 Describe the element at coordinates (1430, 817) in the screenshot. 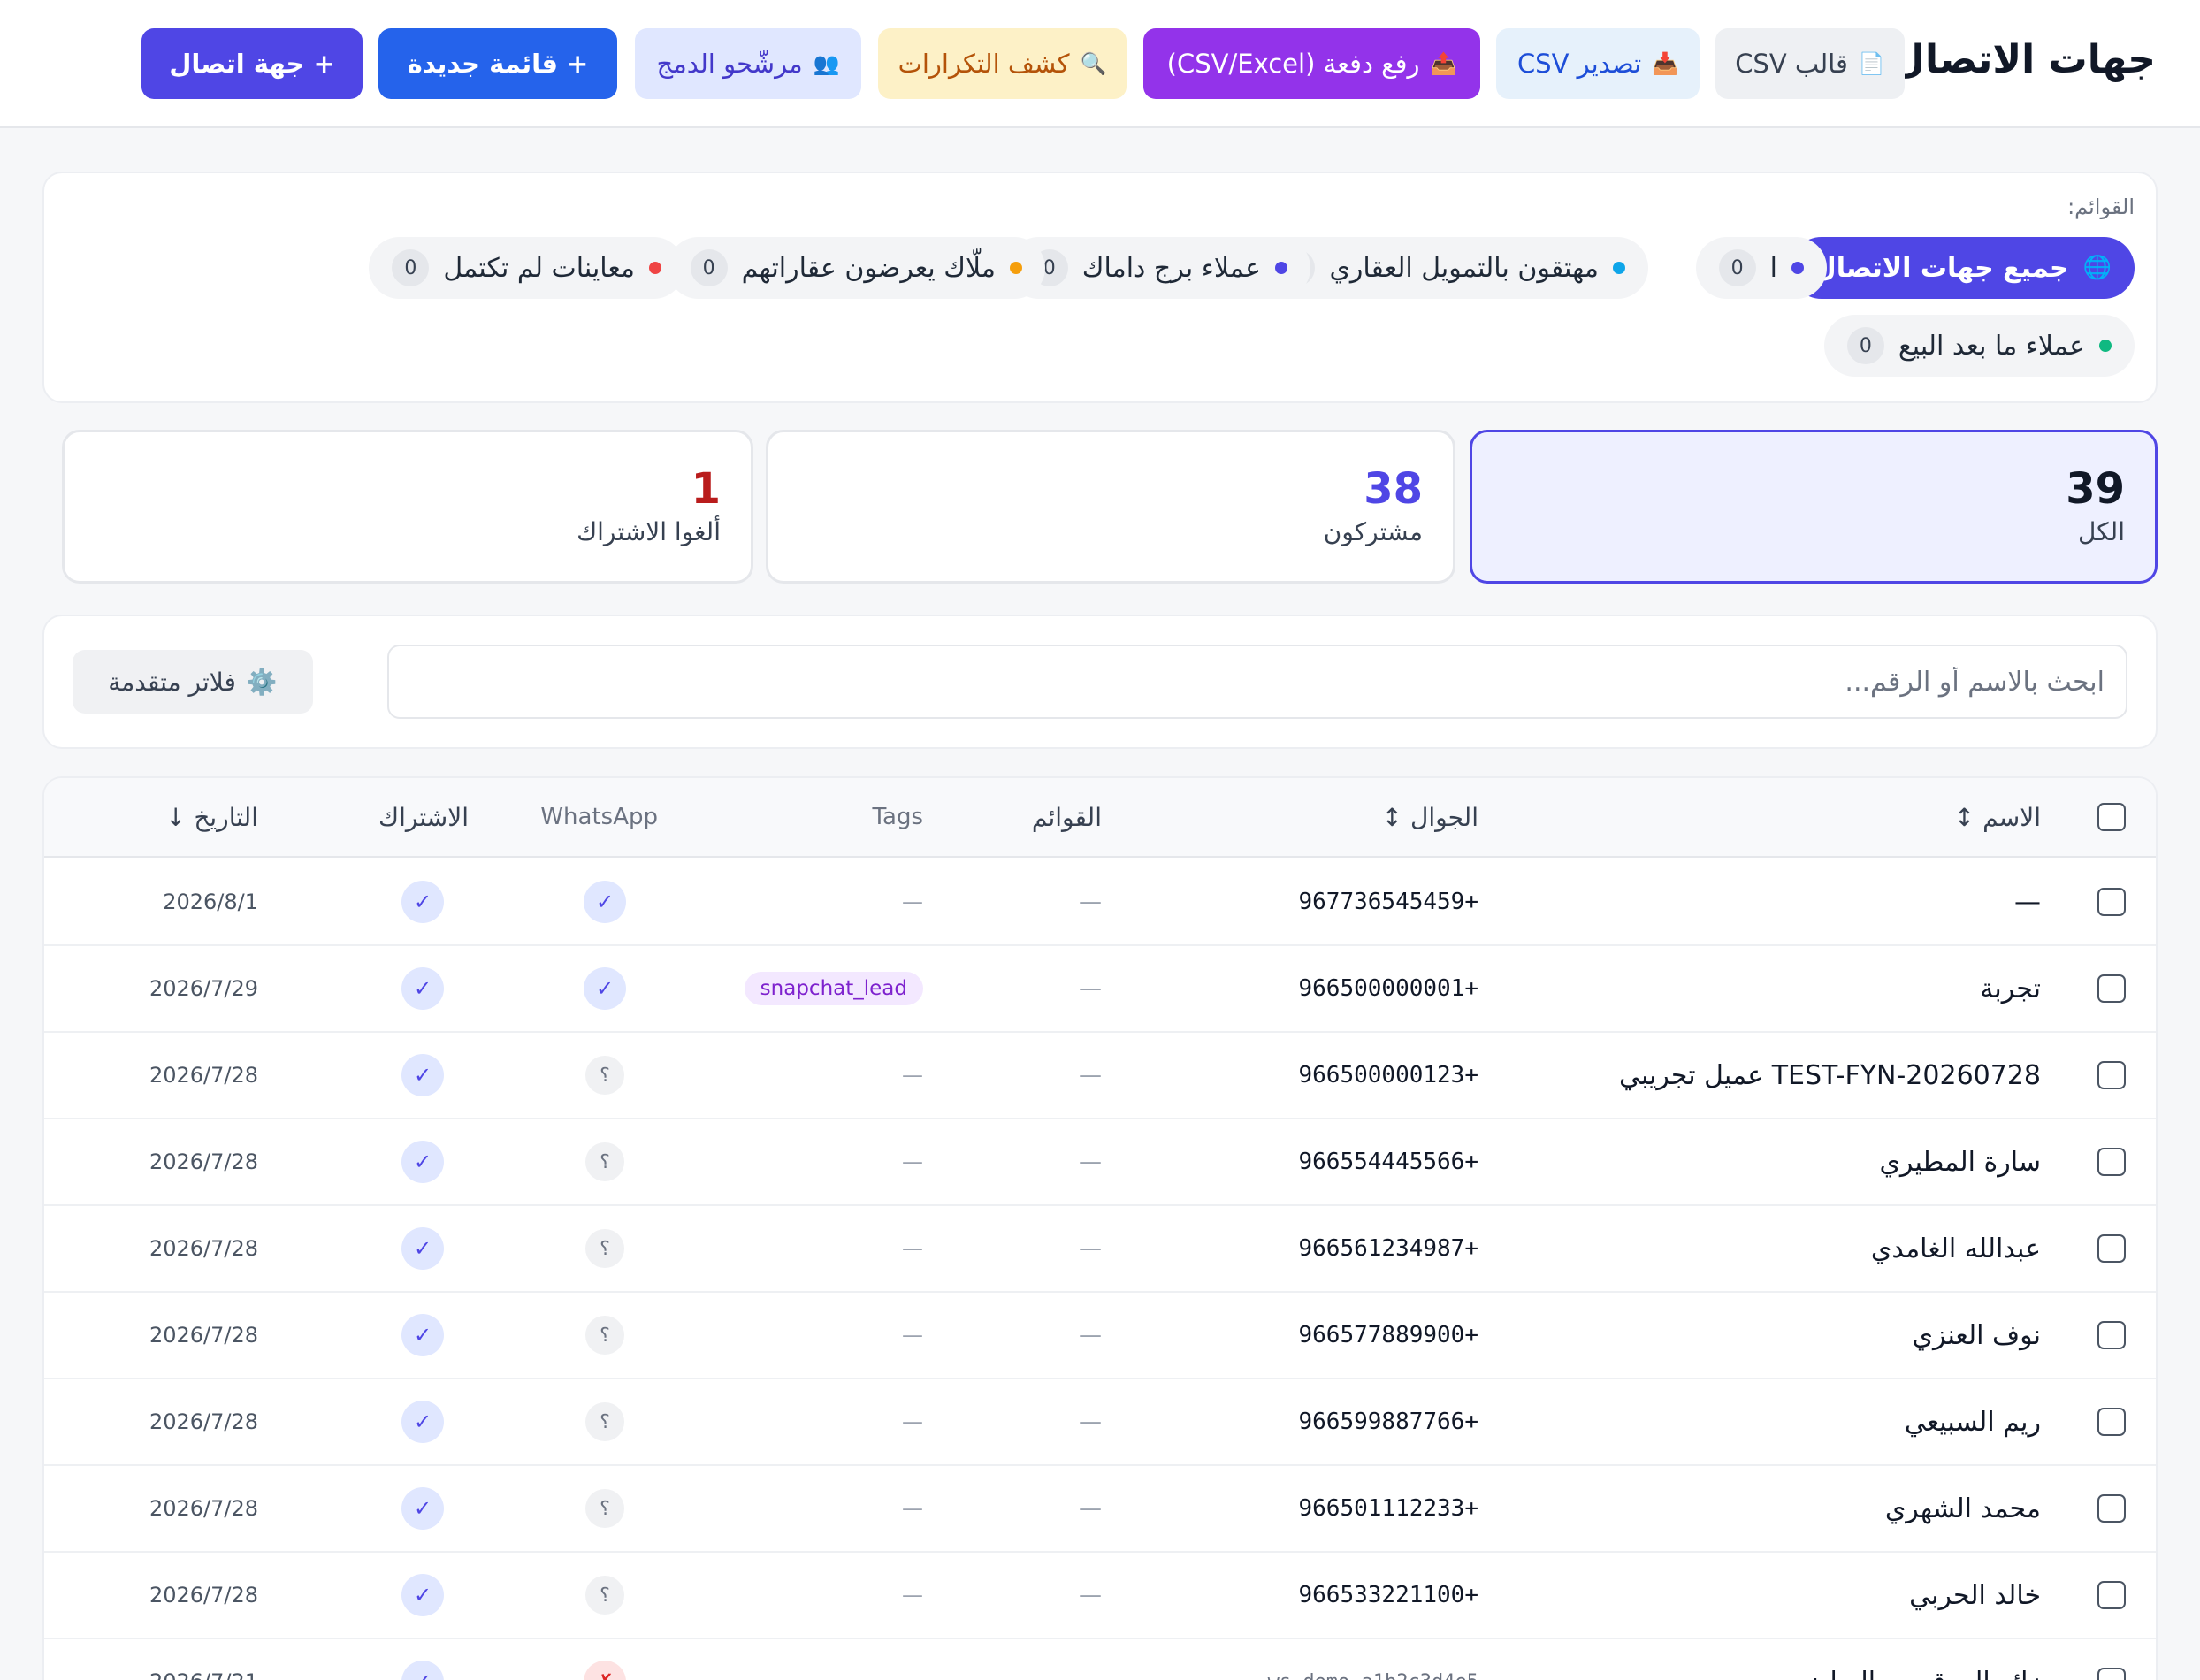

I see `column-header-phone: الجوال ↕` at that location.